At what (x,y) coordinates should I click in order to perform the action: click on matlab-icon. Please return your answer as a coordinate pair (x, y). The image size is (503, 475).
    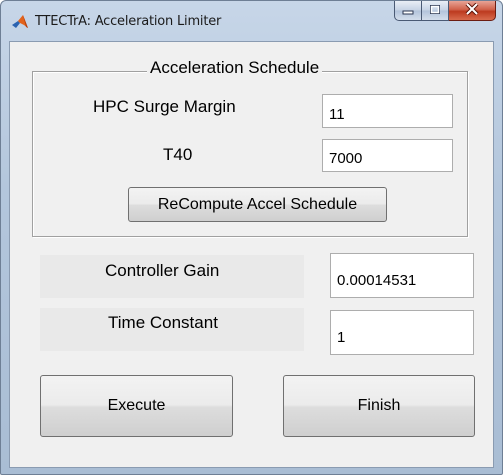
    Looking at the image, I should click on (20, 22).